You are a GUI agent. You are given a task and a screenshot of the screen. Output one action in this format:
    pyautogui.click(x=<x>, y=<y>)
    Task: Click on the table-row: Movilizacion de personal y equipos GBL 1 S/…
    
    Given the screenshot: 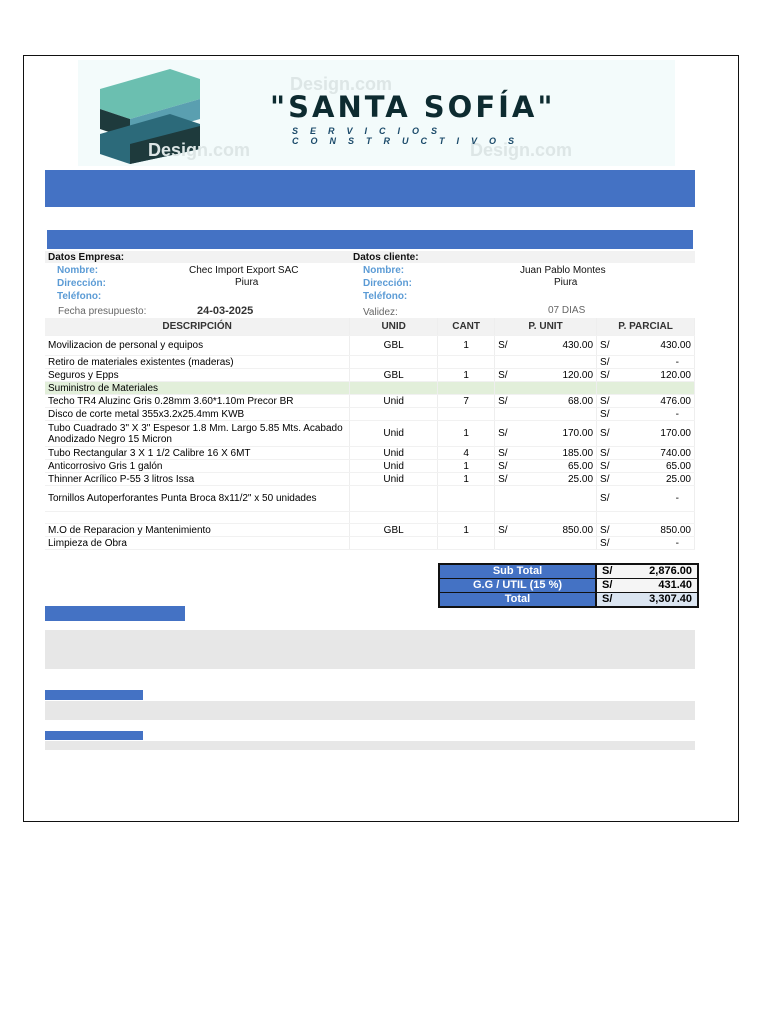 What is the action you would take?
    pyautogui.click(x=370, y=345)
    